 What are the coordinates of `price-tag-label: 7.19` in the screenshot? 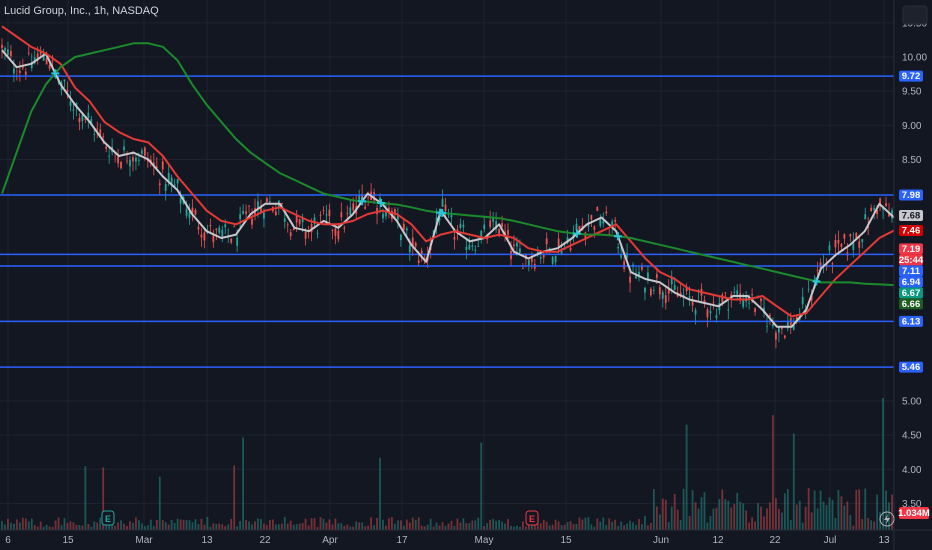 It's located at (911, 249).